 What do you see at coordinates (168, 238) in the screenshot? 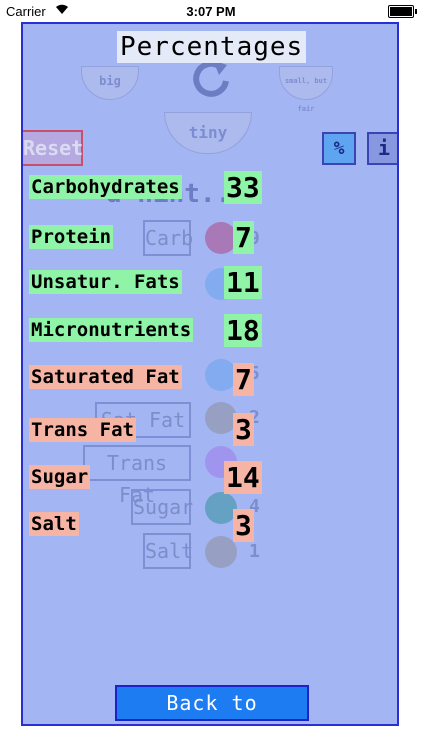
I see `bg-carb-button: Carb` at bounding box center [168, 238].